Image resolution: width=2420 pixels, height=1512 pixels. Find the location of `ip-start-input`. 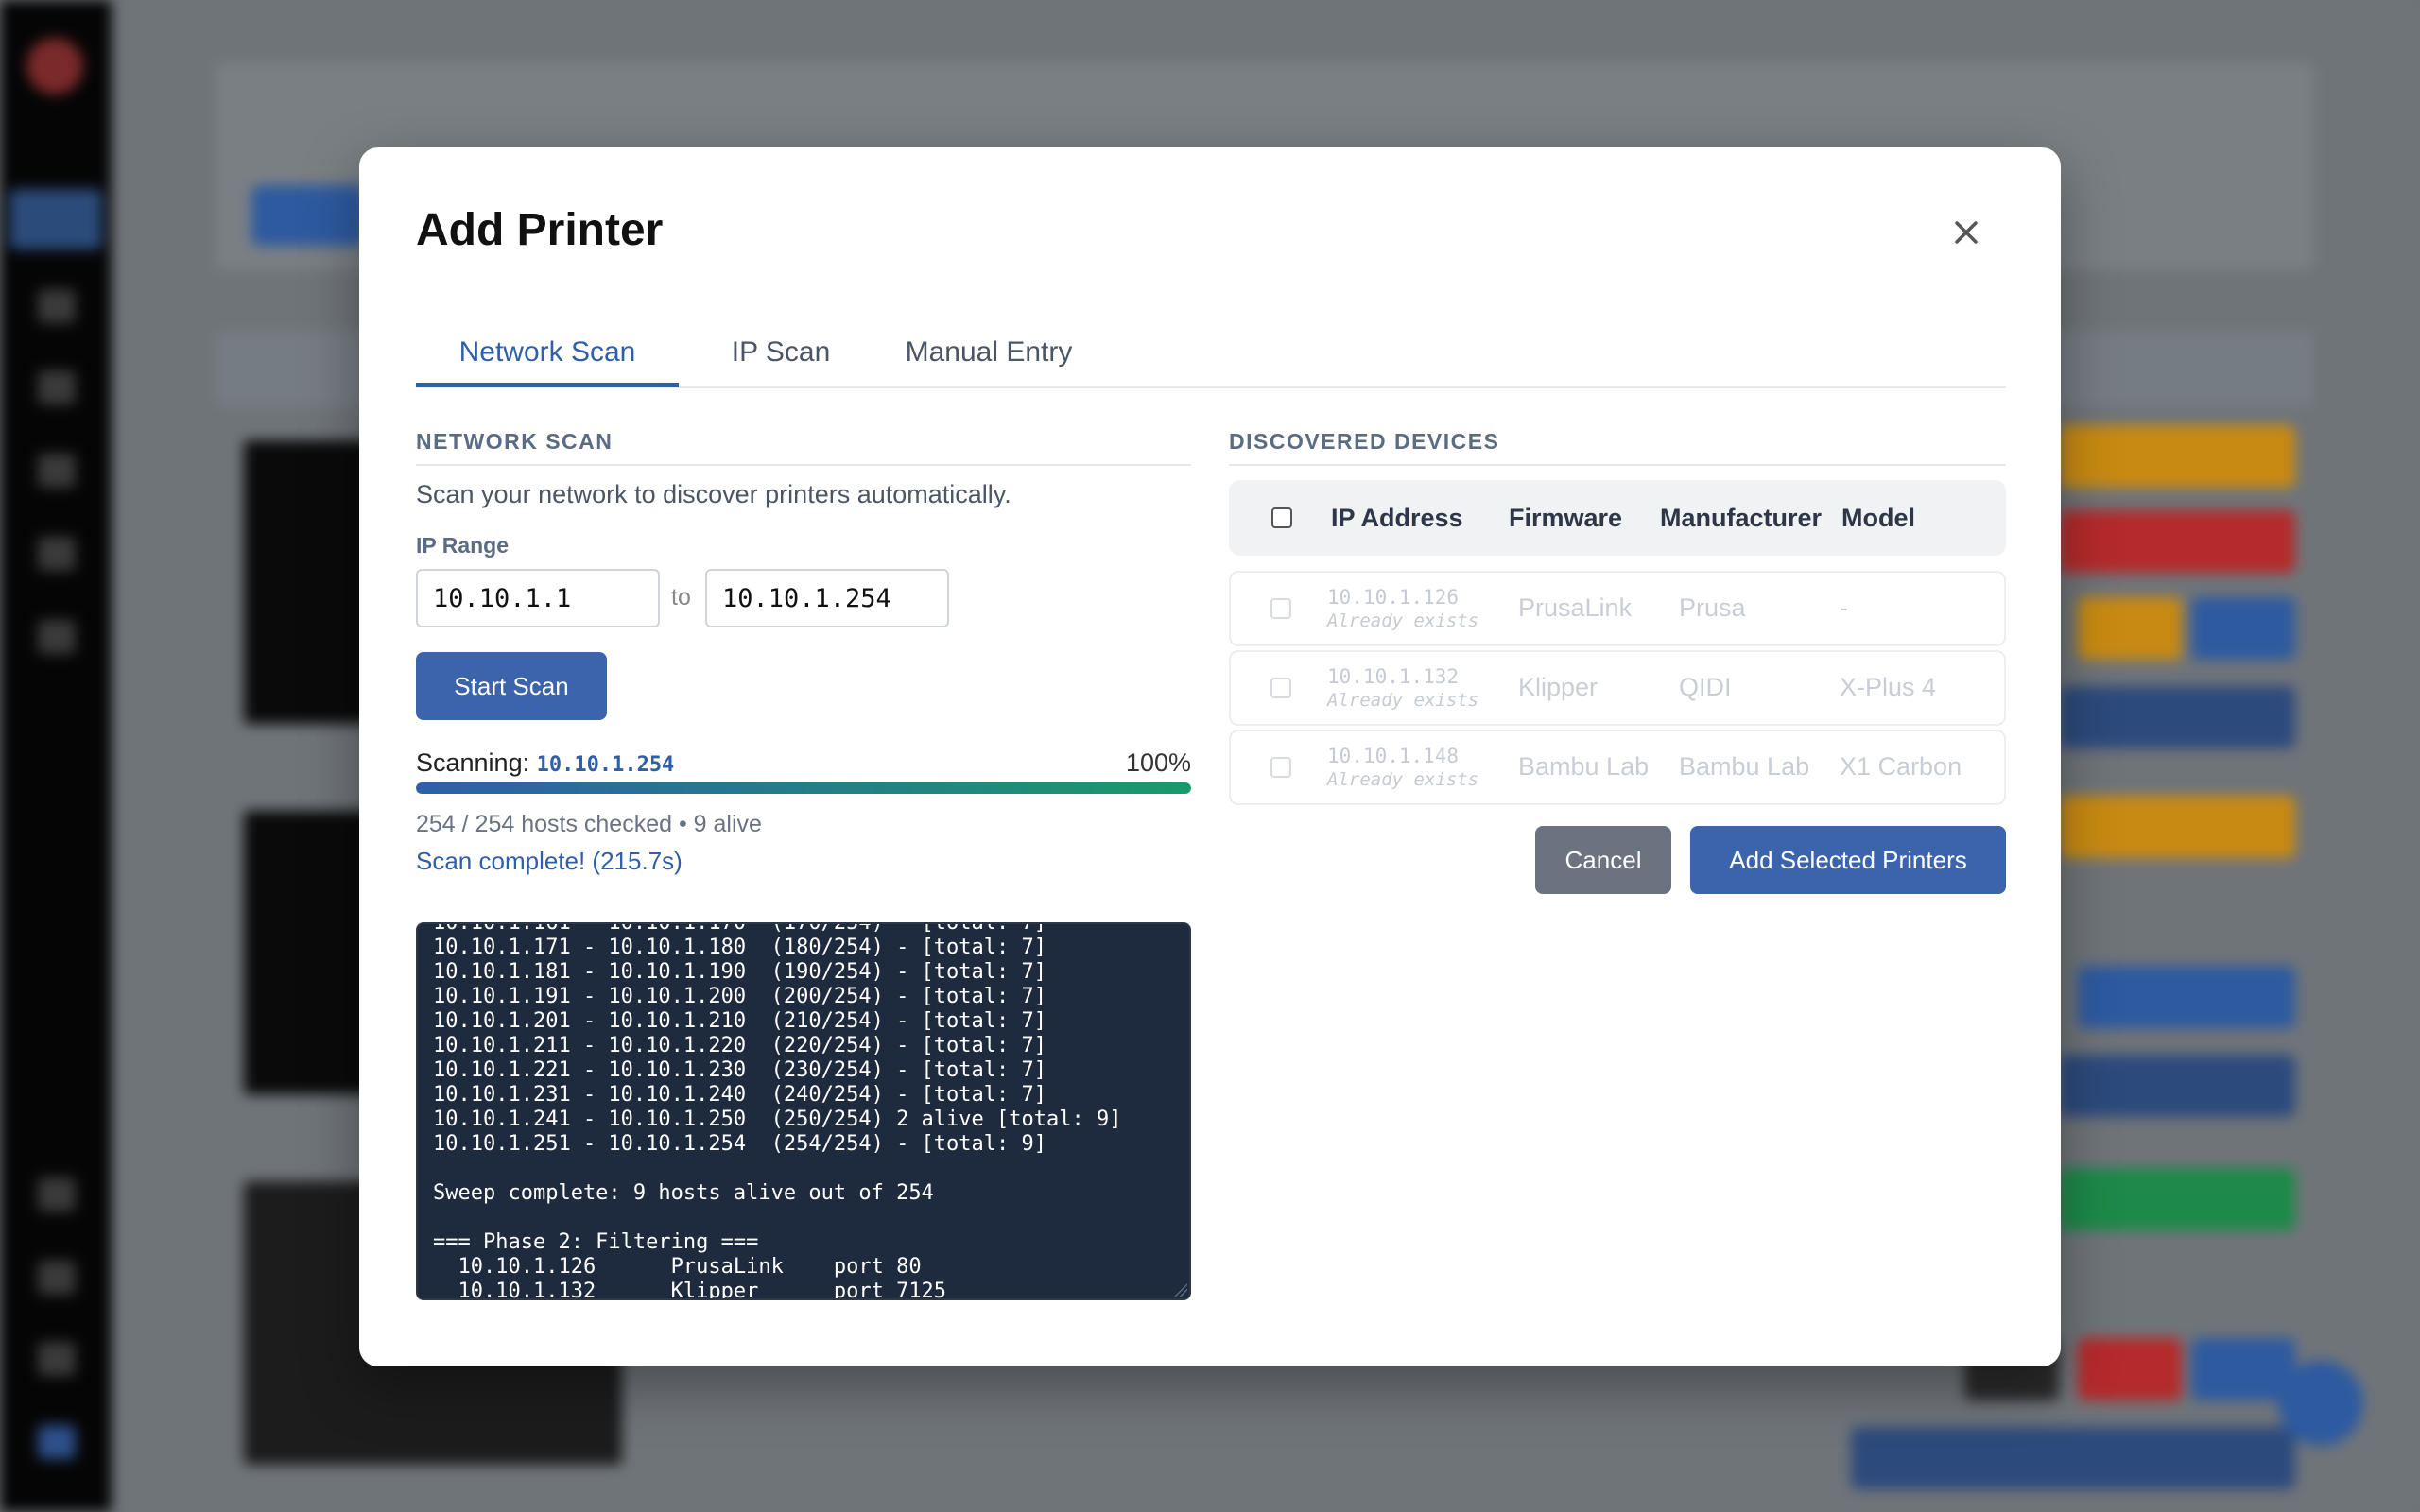

ip-start-input is located at coordinates (538, 598).